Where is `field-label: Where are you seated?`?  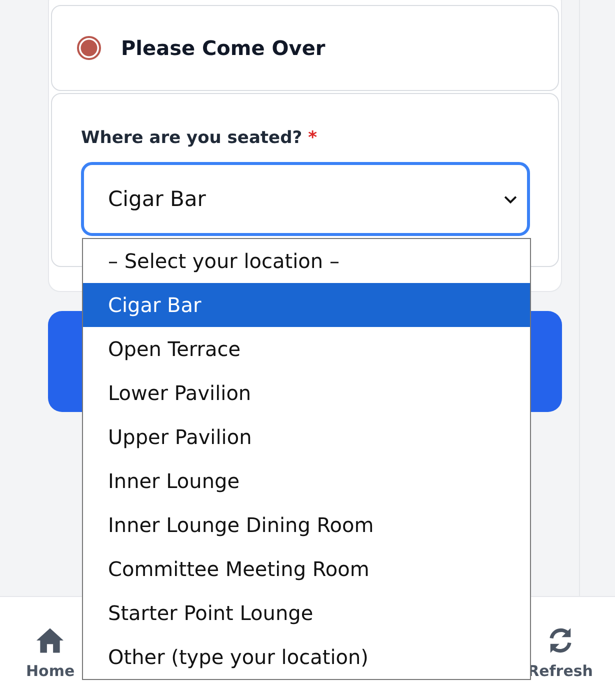 field-label: Where are you seated? is located at coordinates (191, 138).